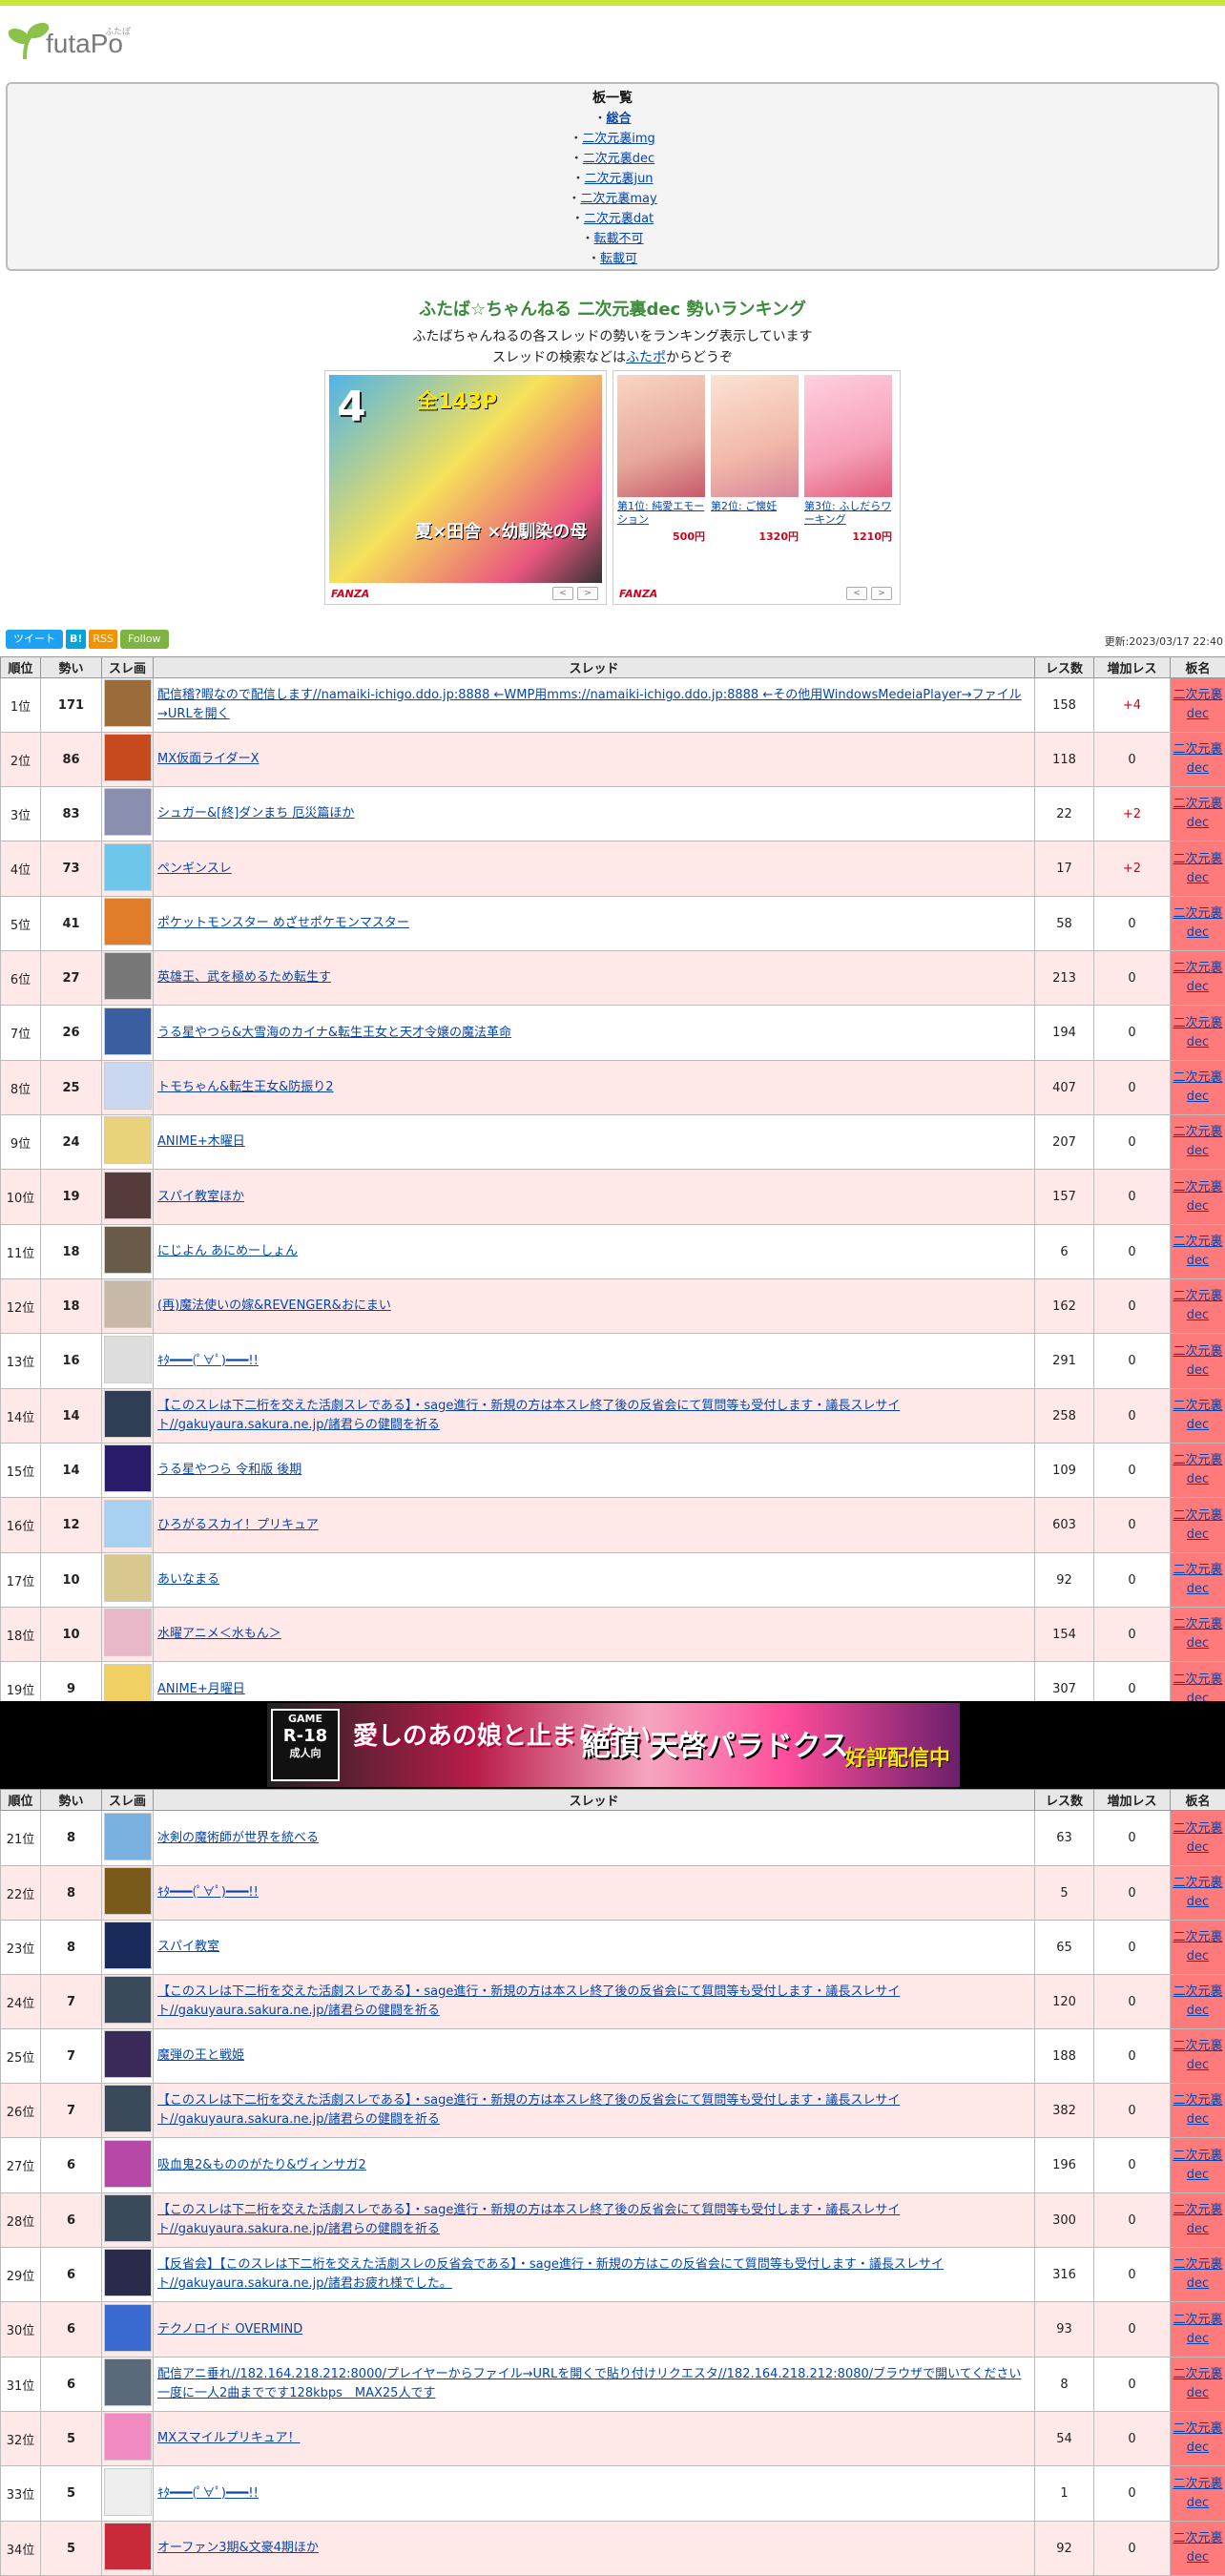 This screenshot has height=2576, width=1225. Describe the element at coordinates (229, 1470) in the screenshot. I see `thread-link: うる星やつら 令和版 後期` at that location.